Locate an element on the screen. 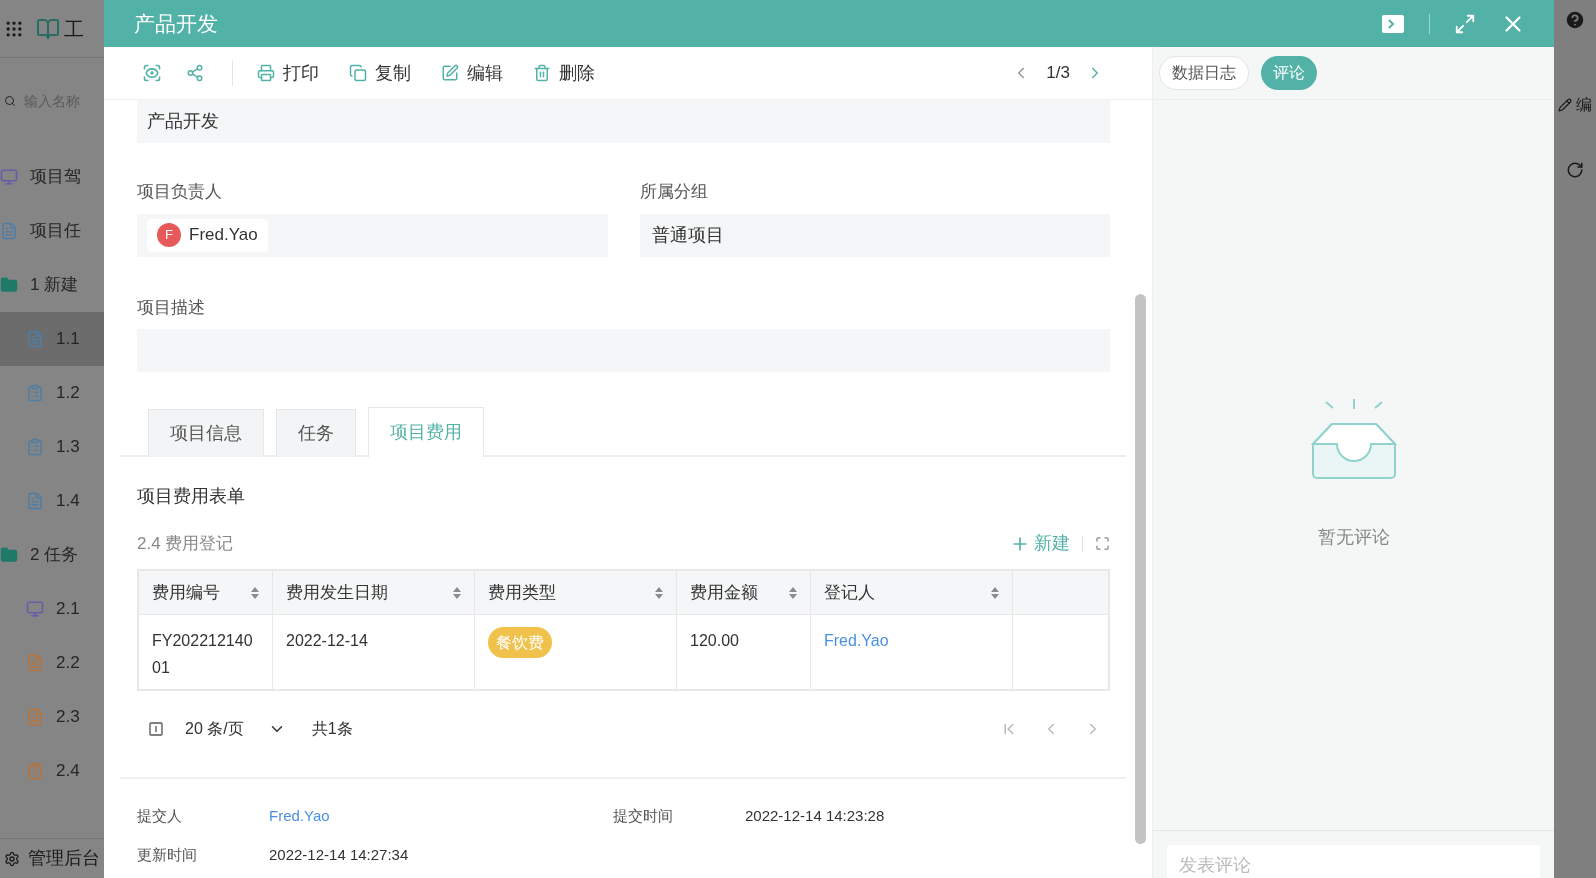 This screenshot has height=878, width=1596. field-label: 项目负责人 is located at coordinates (180, 192).